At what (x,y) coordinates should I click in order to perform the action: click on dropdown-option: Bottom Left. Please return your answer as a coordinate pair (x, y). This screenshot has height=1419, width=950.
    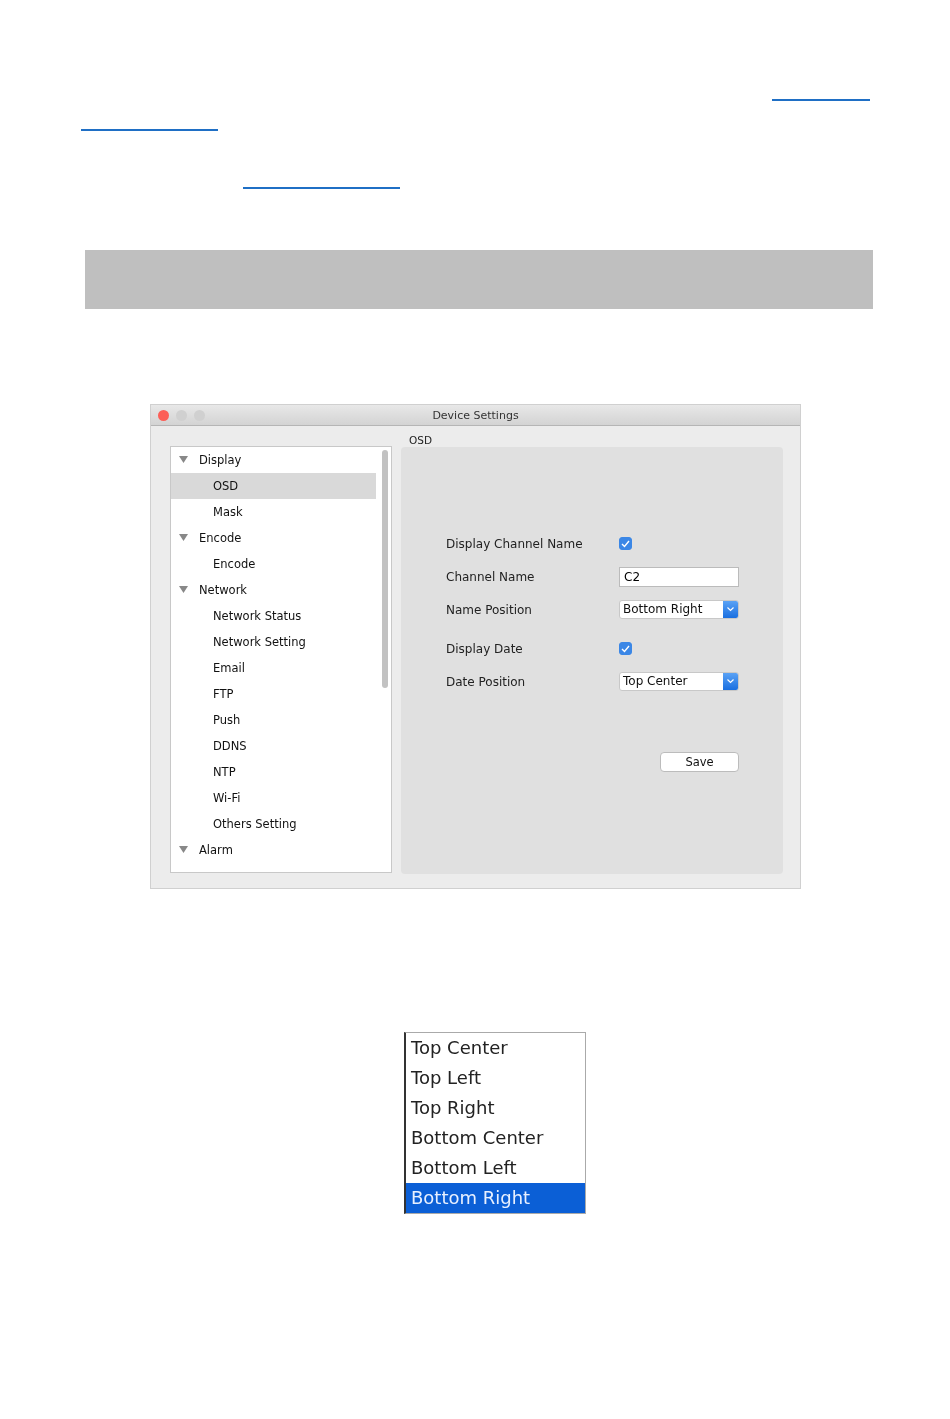
    Looking at the image, I should click on (495, 1168).